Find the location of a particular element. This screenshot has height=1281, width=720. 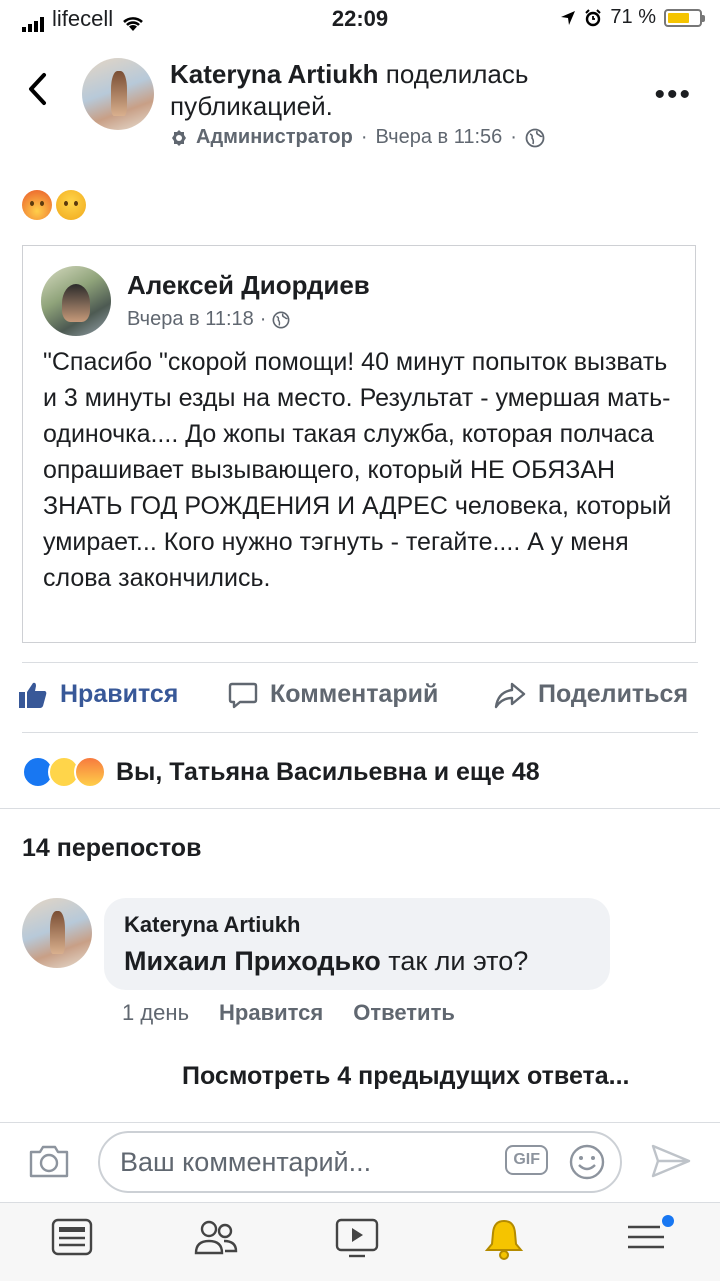

original-author-avatar is located at coordinates (76, 301).